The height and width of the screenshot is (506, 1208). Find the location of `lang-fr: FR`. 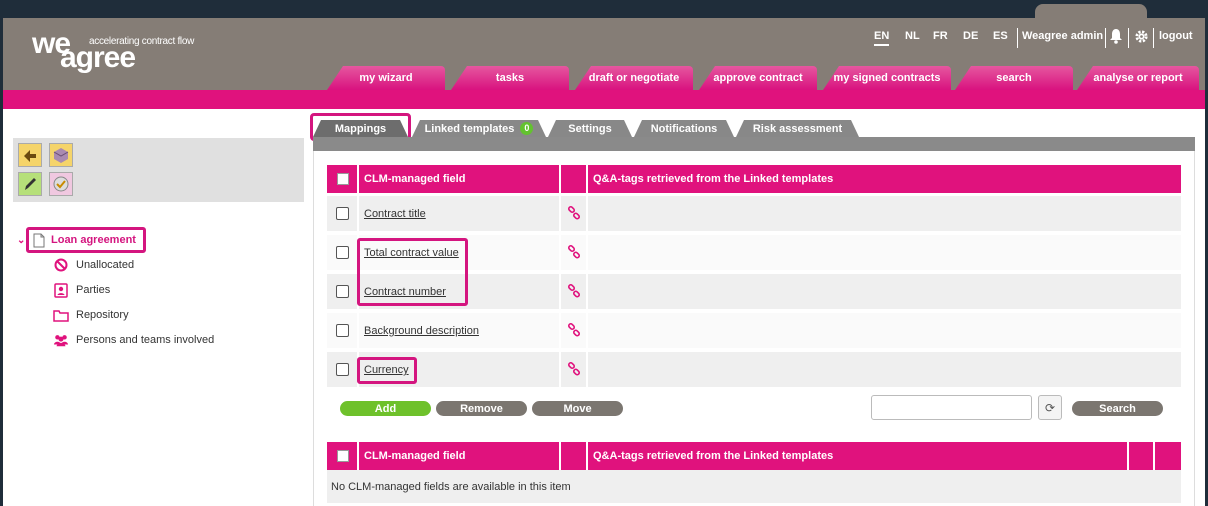

lang-fr: FR is located at coordinates (940, 36).